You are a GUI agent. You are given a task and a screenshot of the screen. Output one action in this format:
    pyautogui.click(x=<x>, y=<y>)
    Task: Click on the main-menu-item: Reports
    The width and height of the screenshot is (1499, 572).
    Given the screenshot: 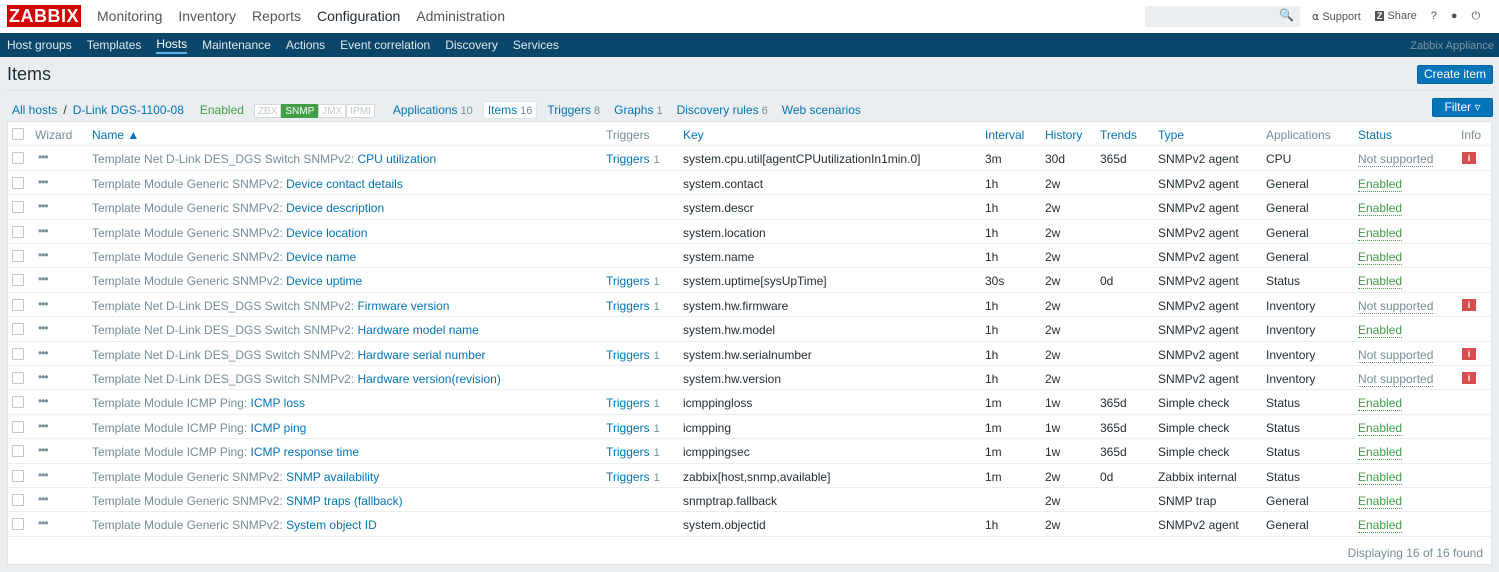 What is the action you would take?
    pyautogui.click(x=276, y=16)
    